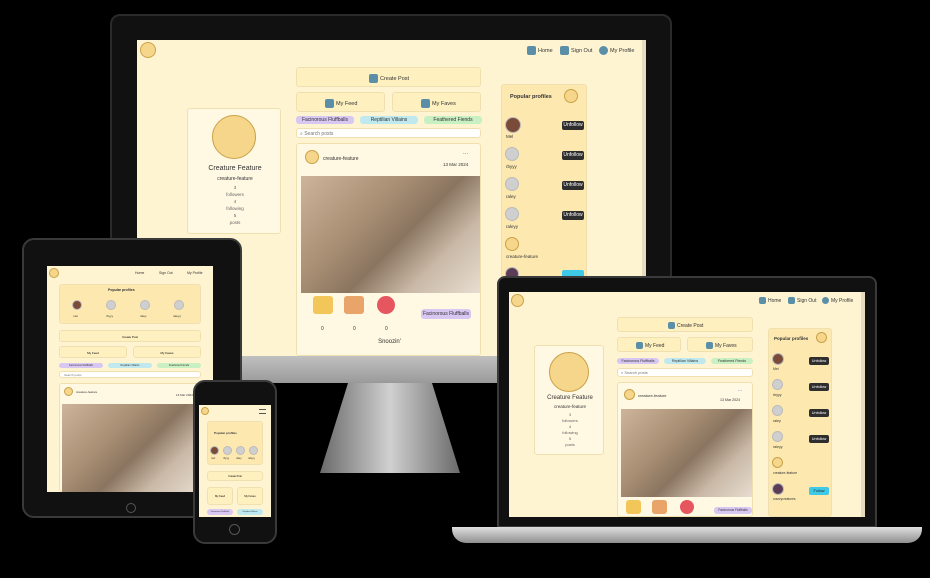 The image size is (930, 578). I want to click on search-input: Search posts, so click(130, 374).